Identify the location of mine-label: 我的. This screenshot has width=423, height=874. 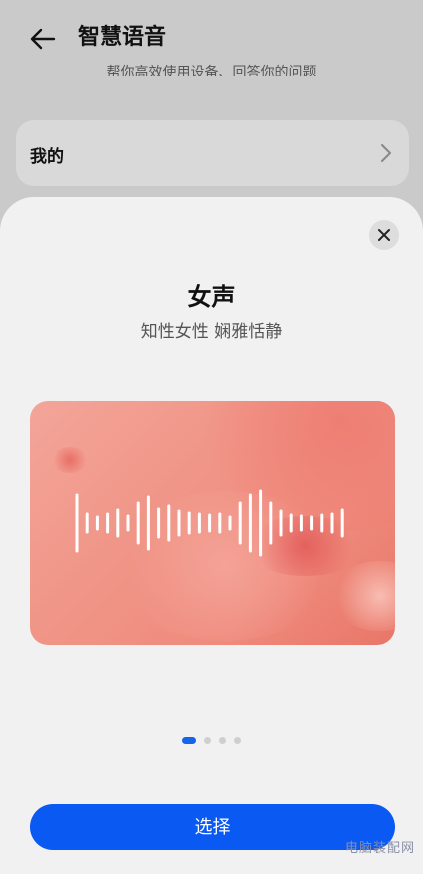
(47, 157).